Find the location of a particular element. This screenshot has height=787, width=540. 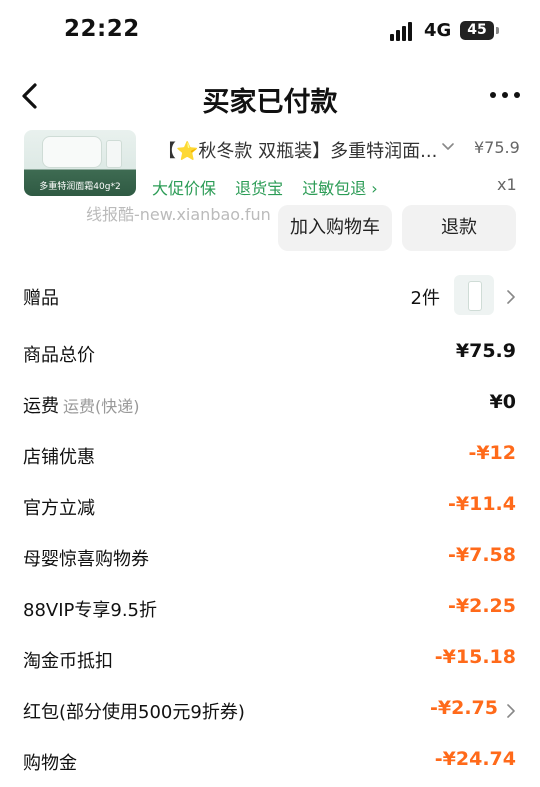

nav-bar: 买家已付款 is located at coordinates (270, 97).